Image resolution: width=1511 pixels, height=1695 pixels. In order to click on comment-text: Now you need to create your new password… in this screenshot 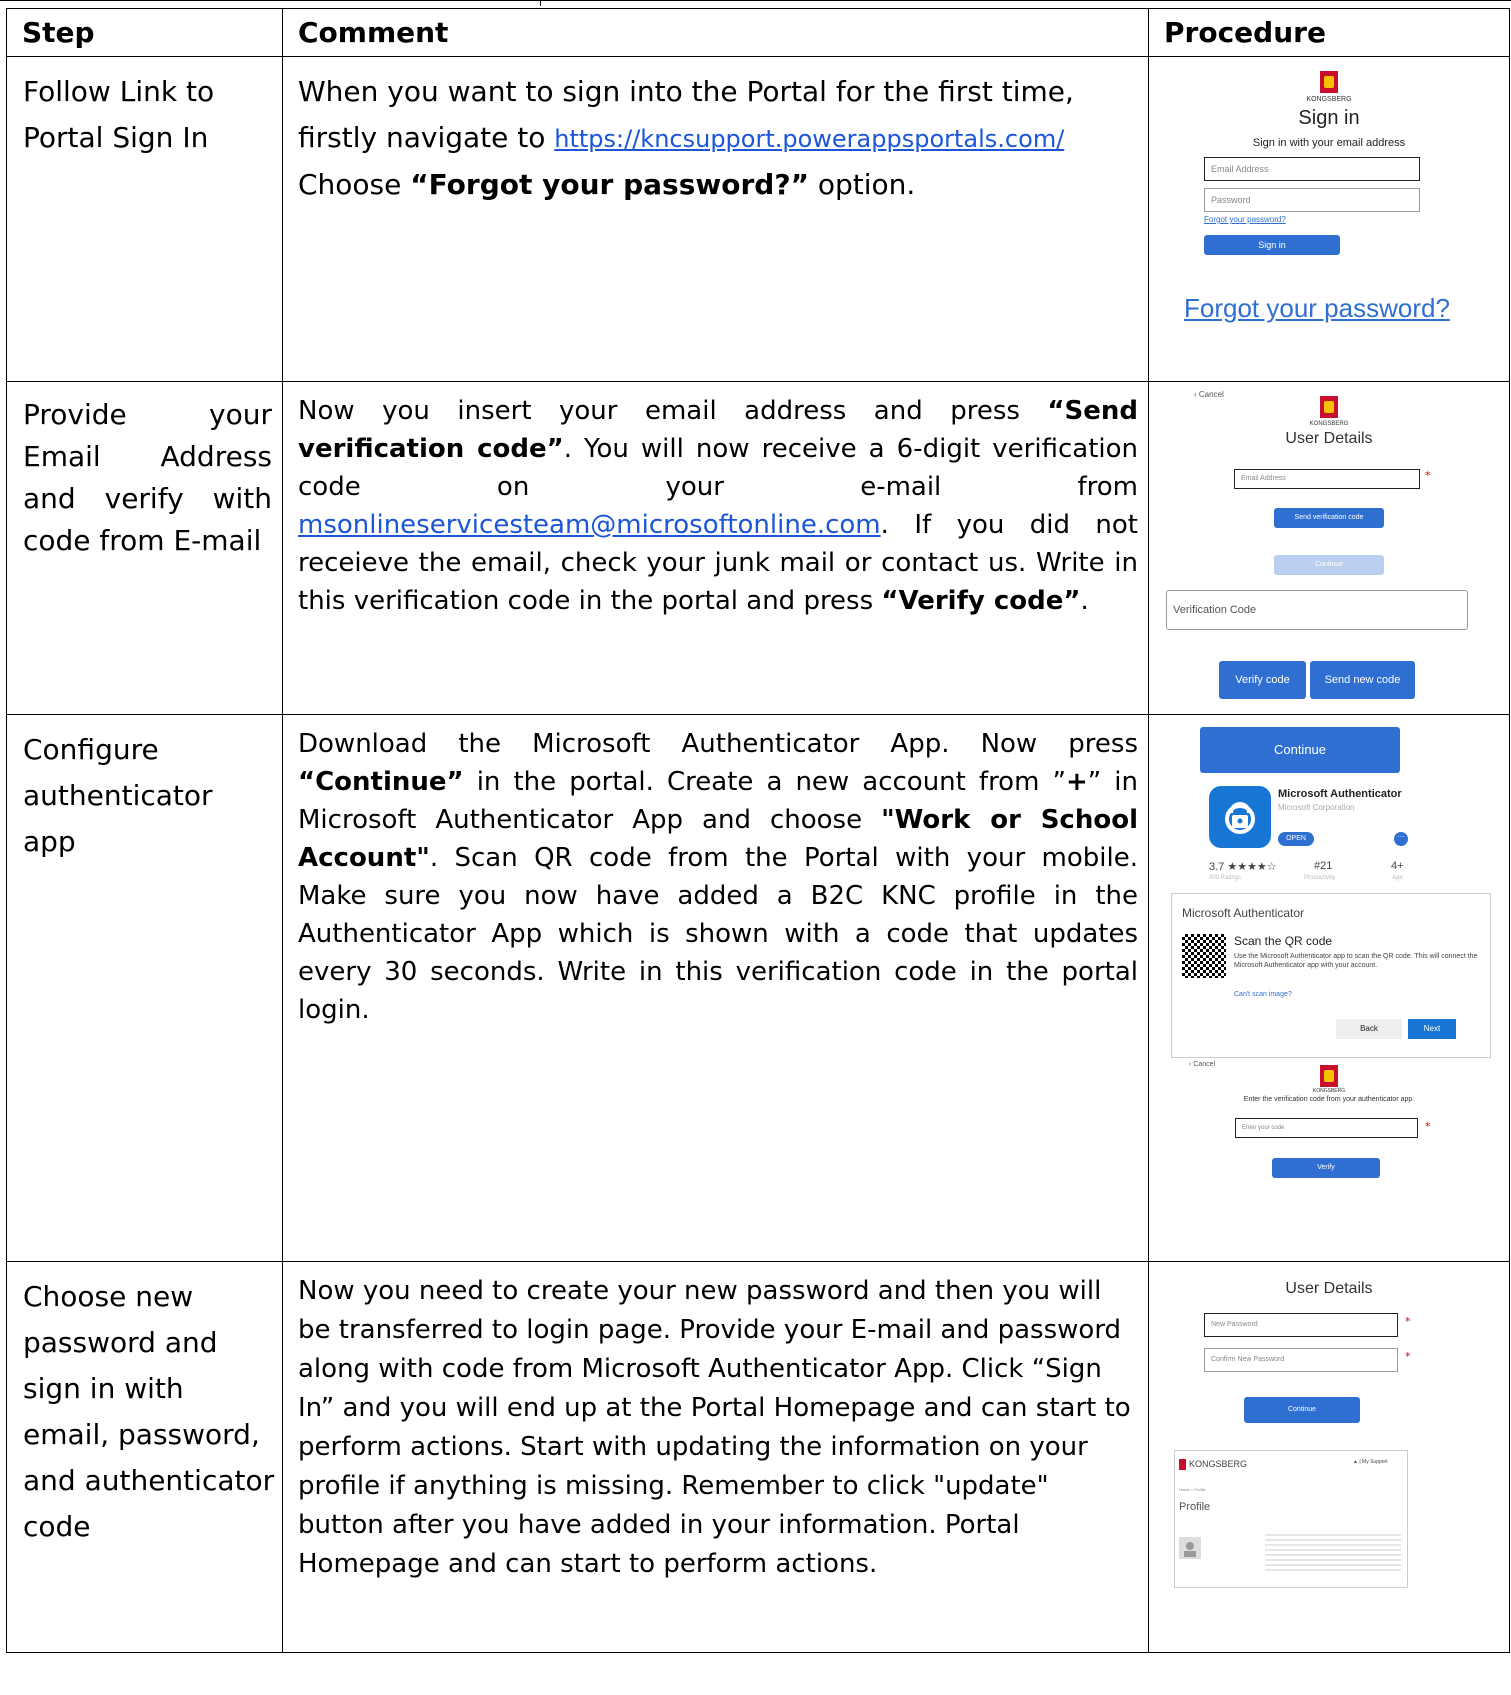, I will do `click(714, 1427)`.